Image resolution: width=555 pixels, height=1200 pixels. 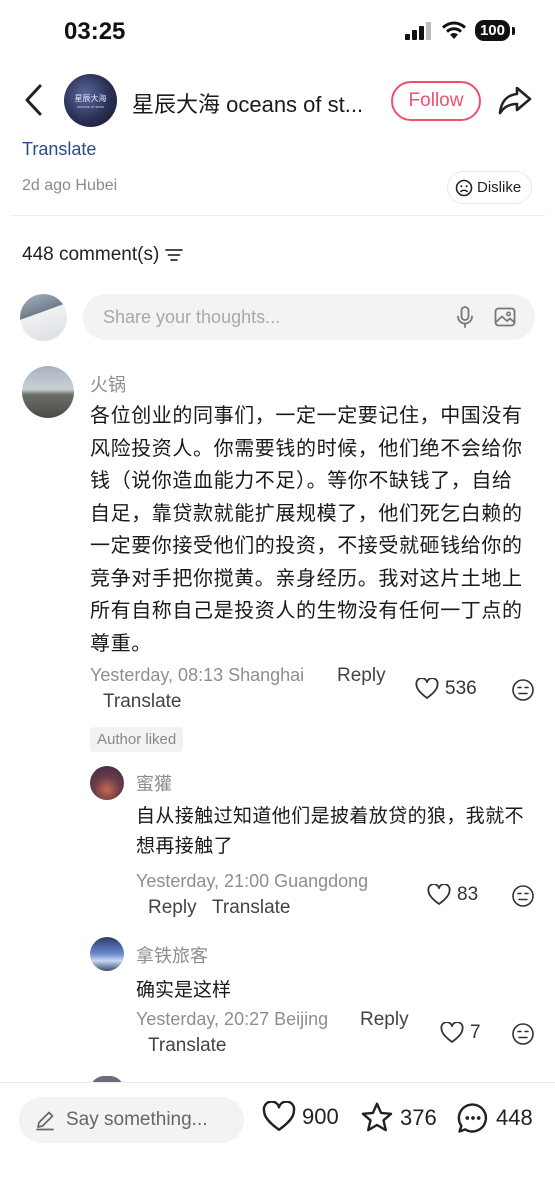 I want to click on image-icon, so click(x=505, y=317).